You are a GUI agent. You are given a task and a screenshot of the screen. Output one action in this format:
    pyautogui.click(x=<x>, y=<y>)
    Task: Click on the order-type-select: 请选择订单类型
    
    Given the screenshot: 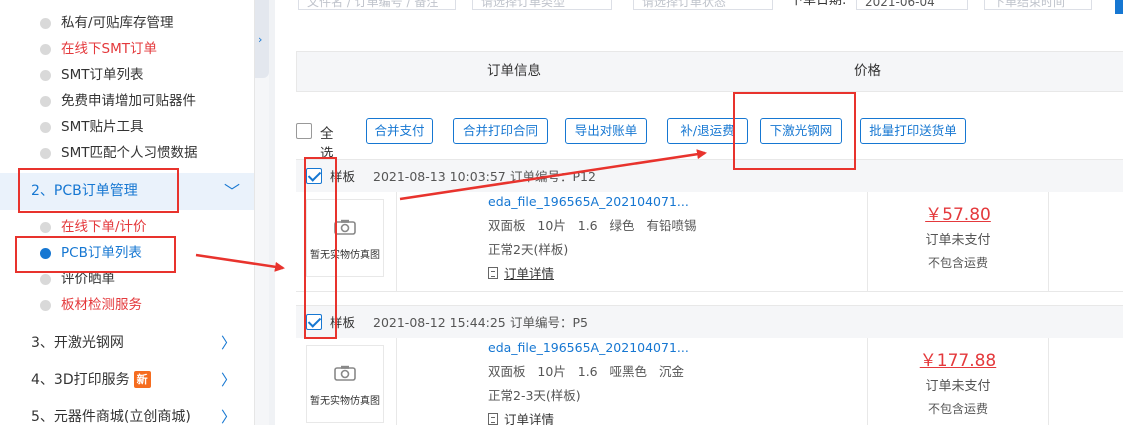 What is the action you would take?
    pyautogui.click(x=542, y=5)
    